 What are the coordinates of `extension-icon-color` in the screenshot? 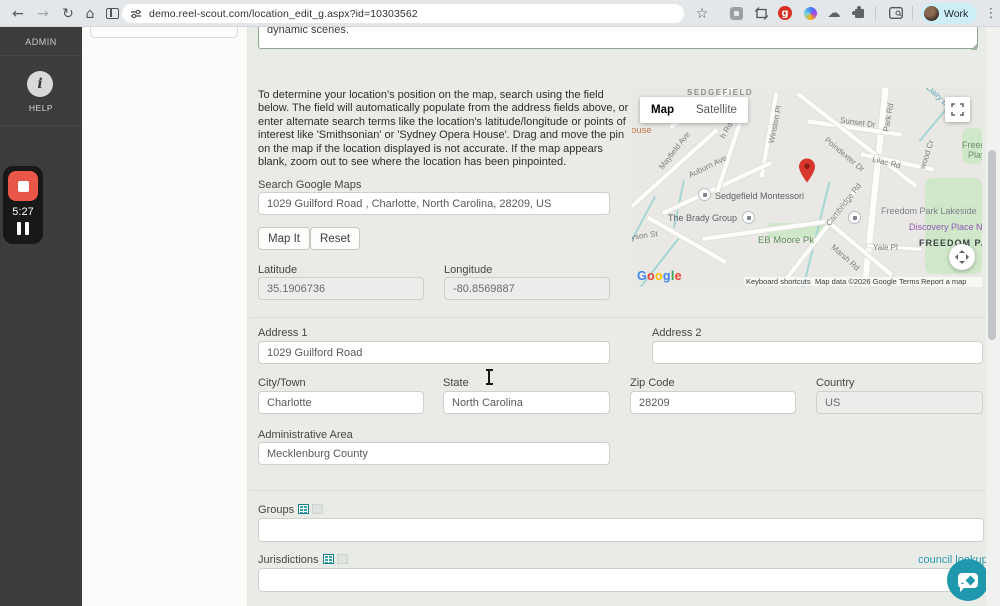 It's located at (810, 13).